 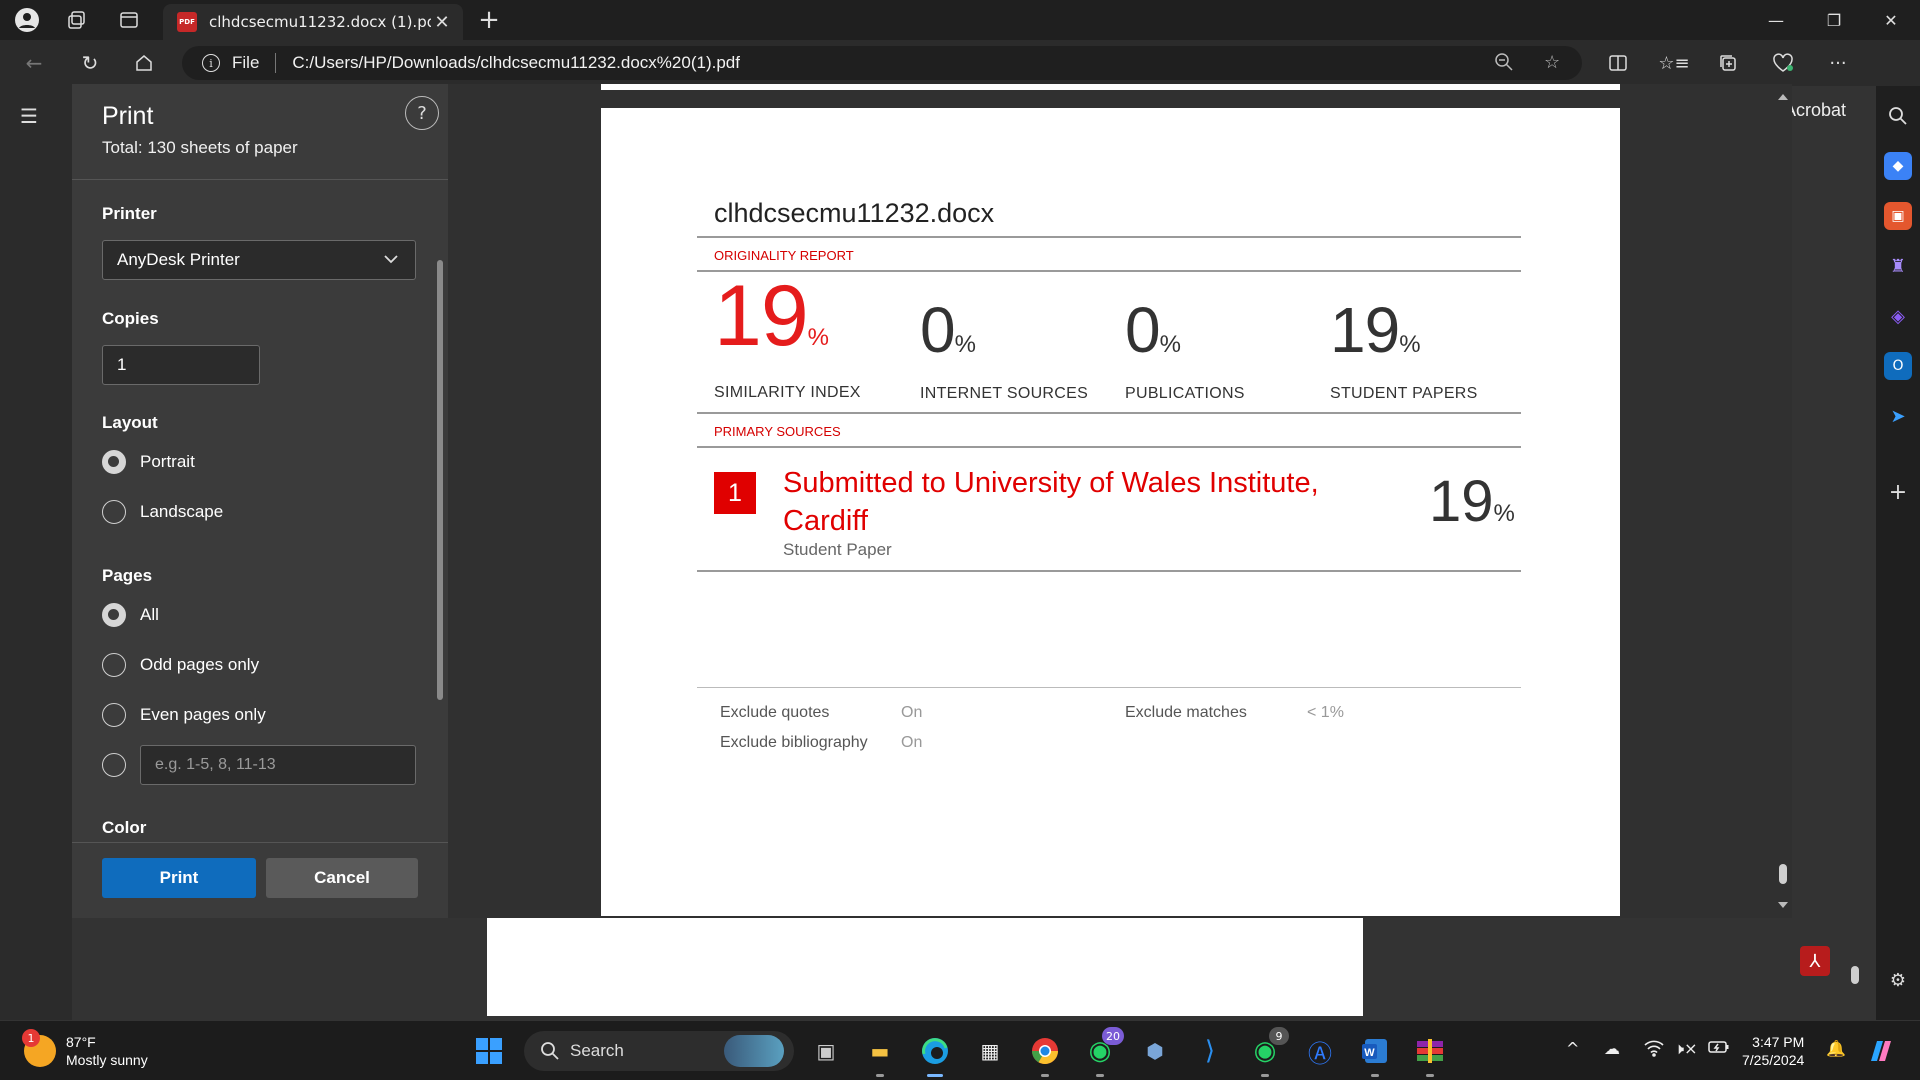 I want to click on date: 7/25/2024, so click(x=1773, y=1060).